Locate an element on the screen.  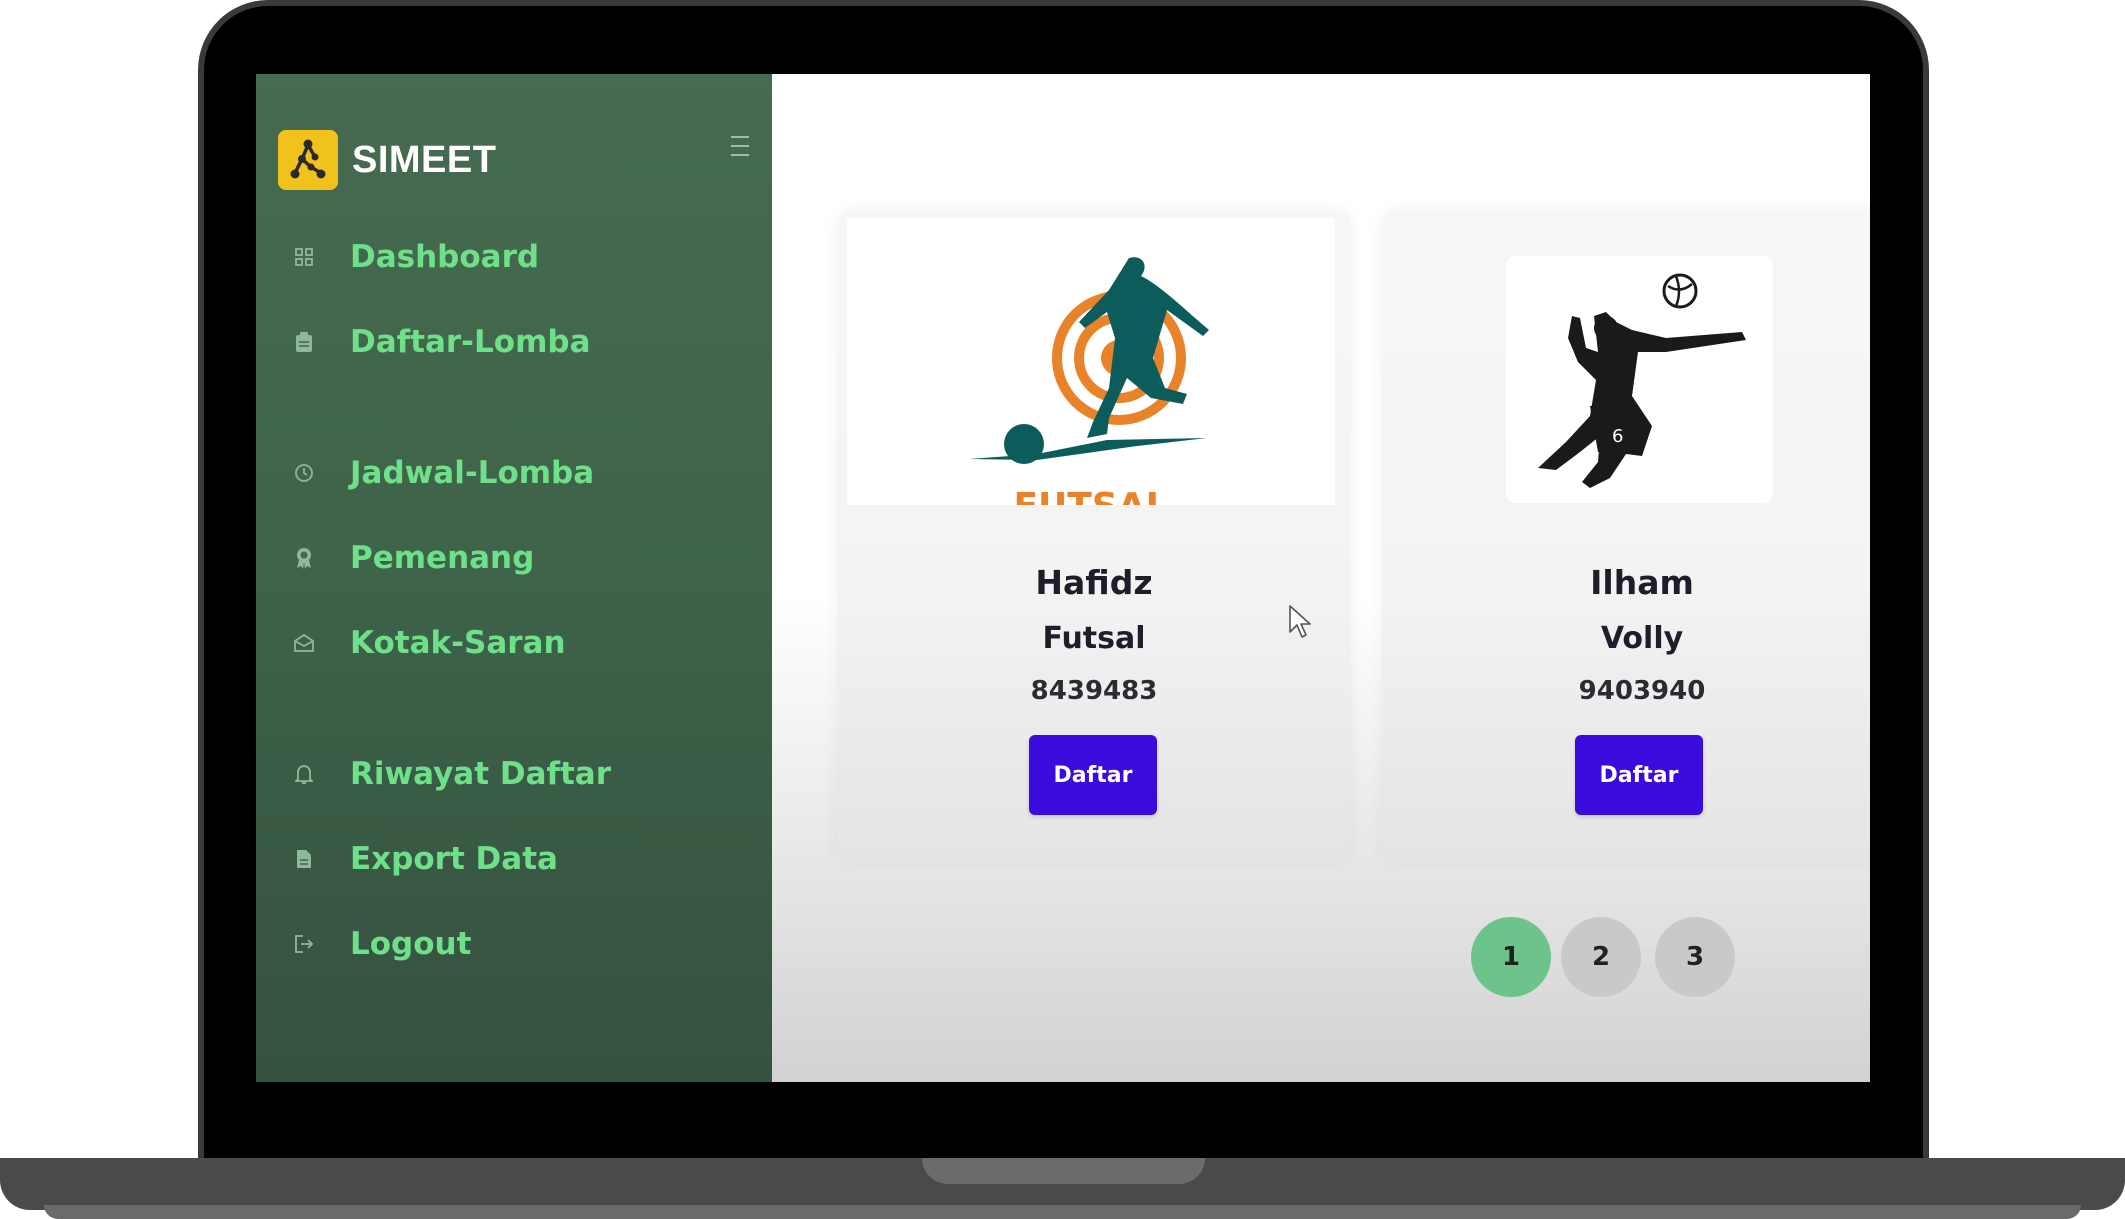
file-icon is located at coordinates (304, 859).